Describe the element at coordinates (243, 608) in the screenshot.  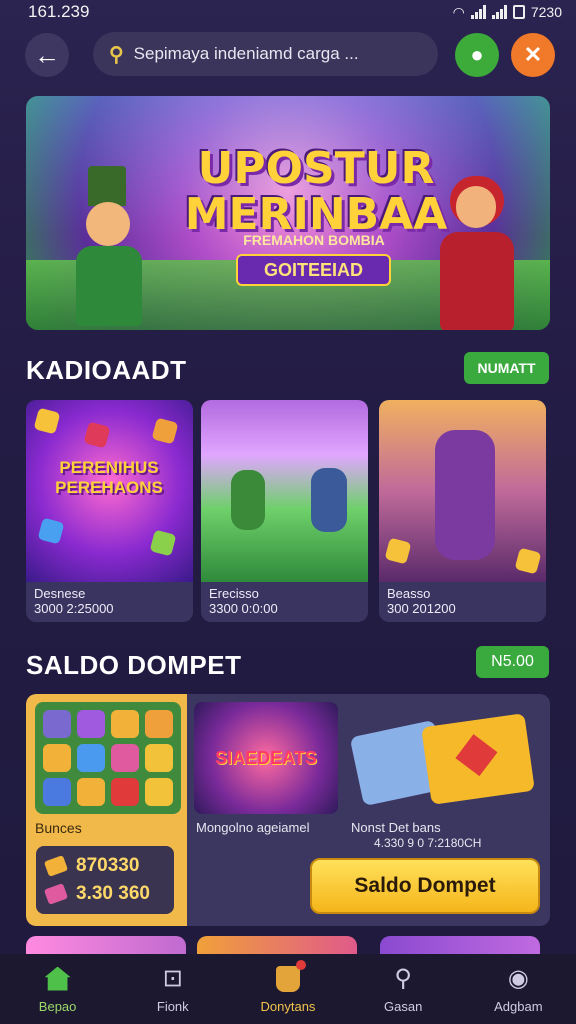
I see `game-card-value: 3300 0:0:00` at that location.